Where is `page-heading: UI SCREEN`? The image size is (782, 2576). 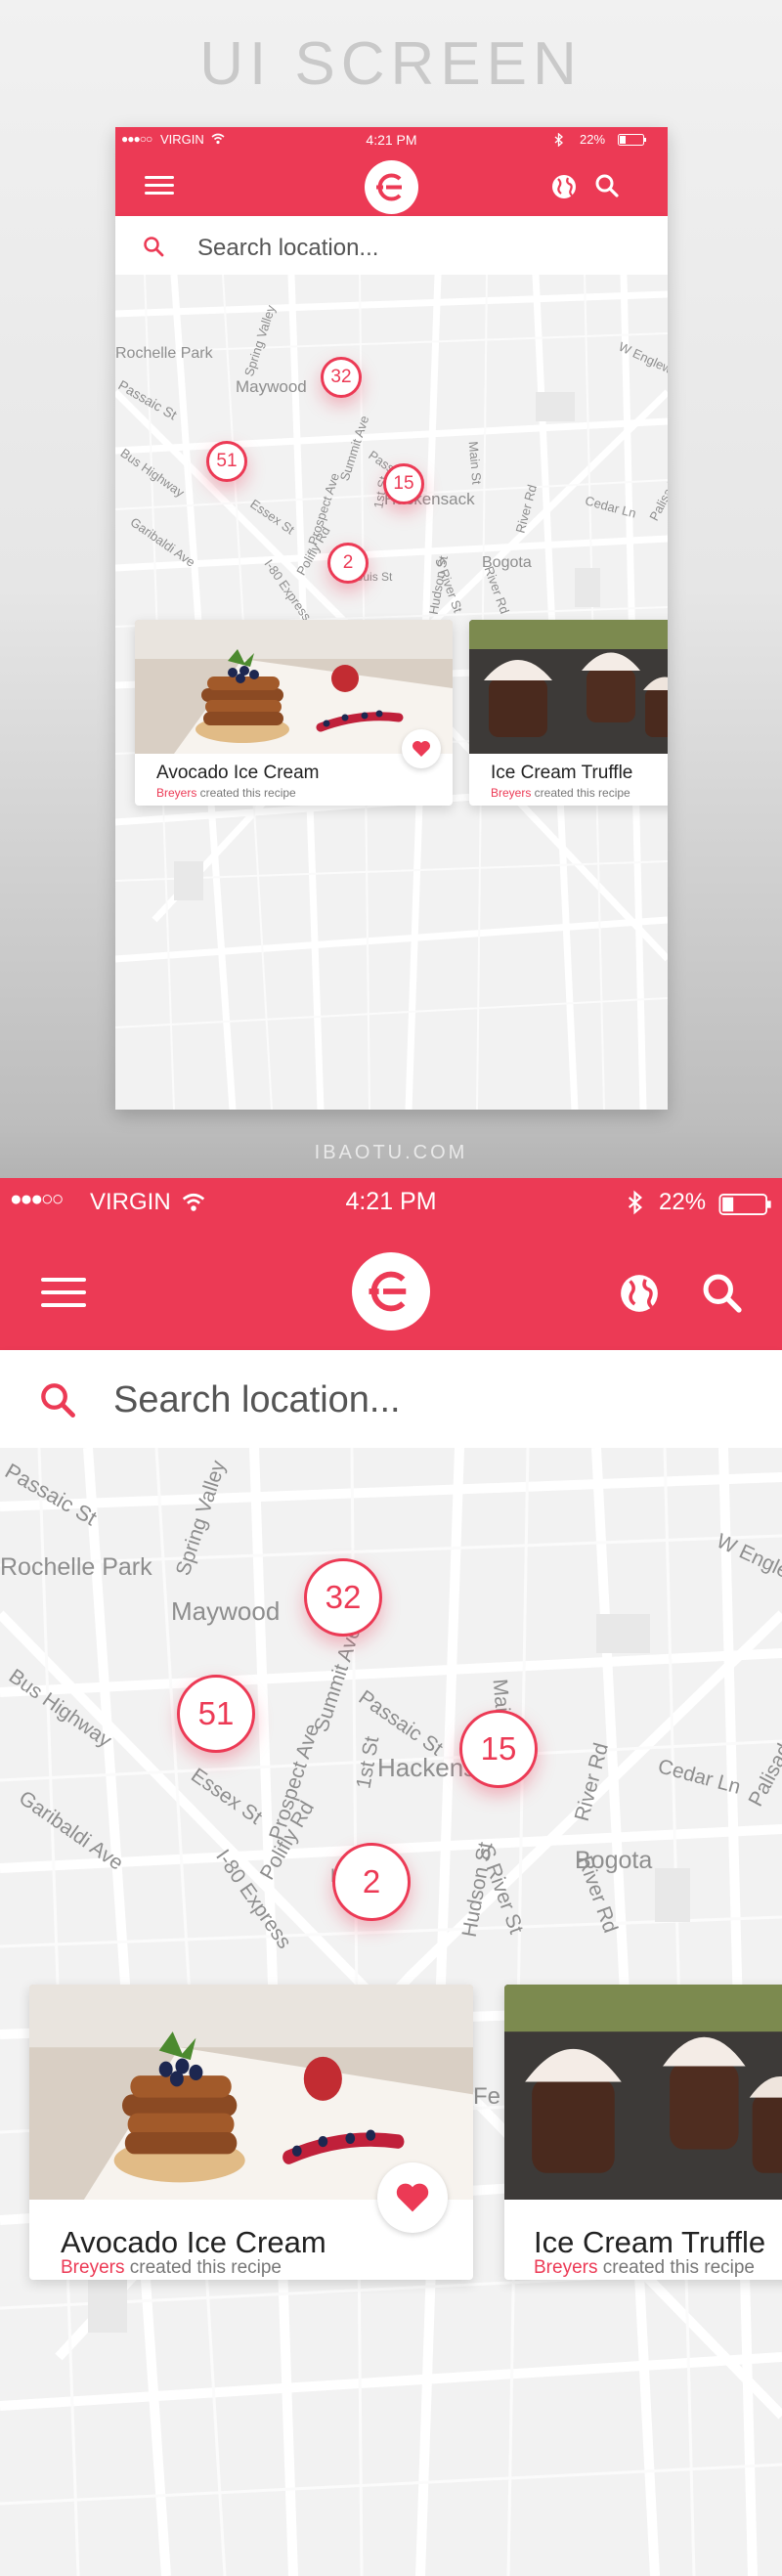 page-heading: UI SCREEN is located at coordinates (391, 64).